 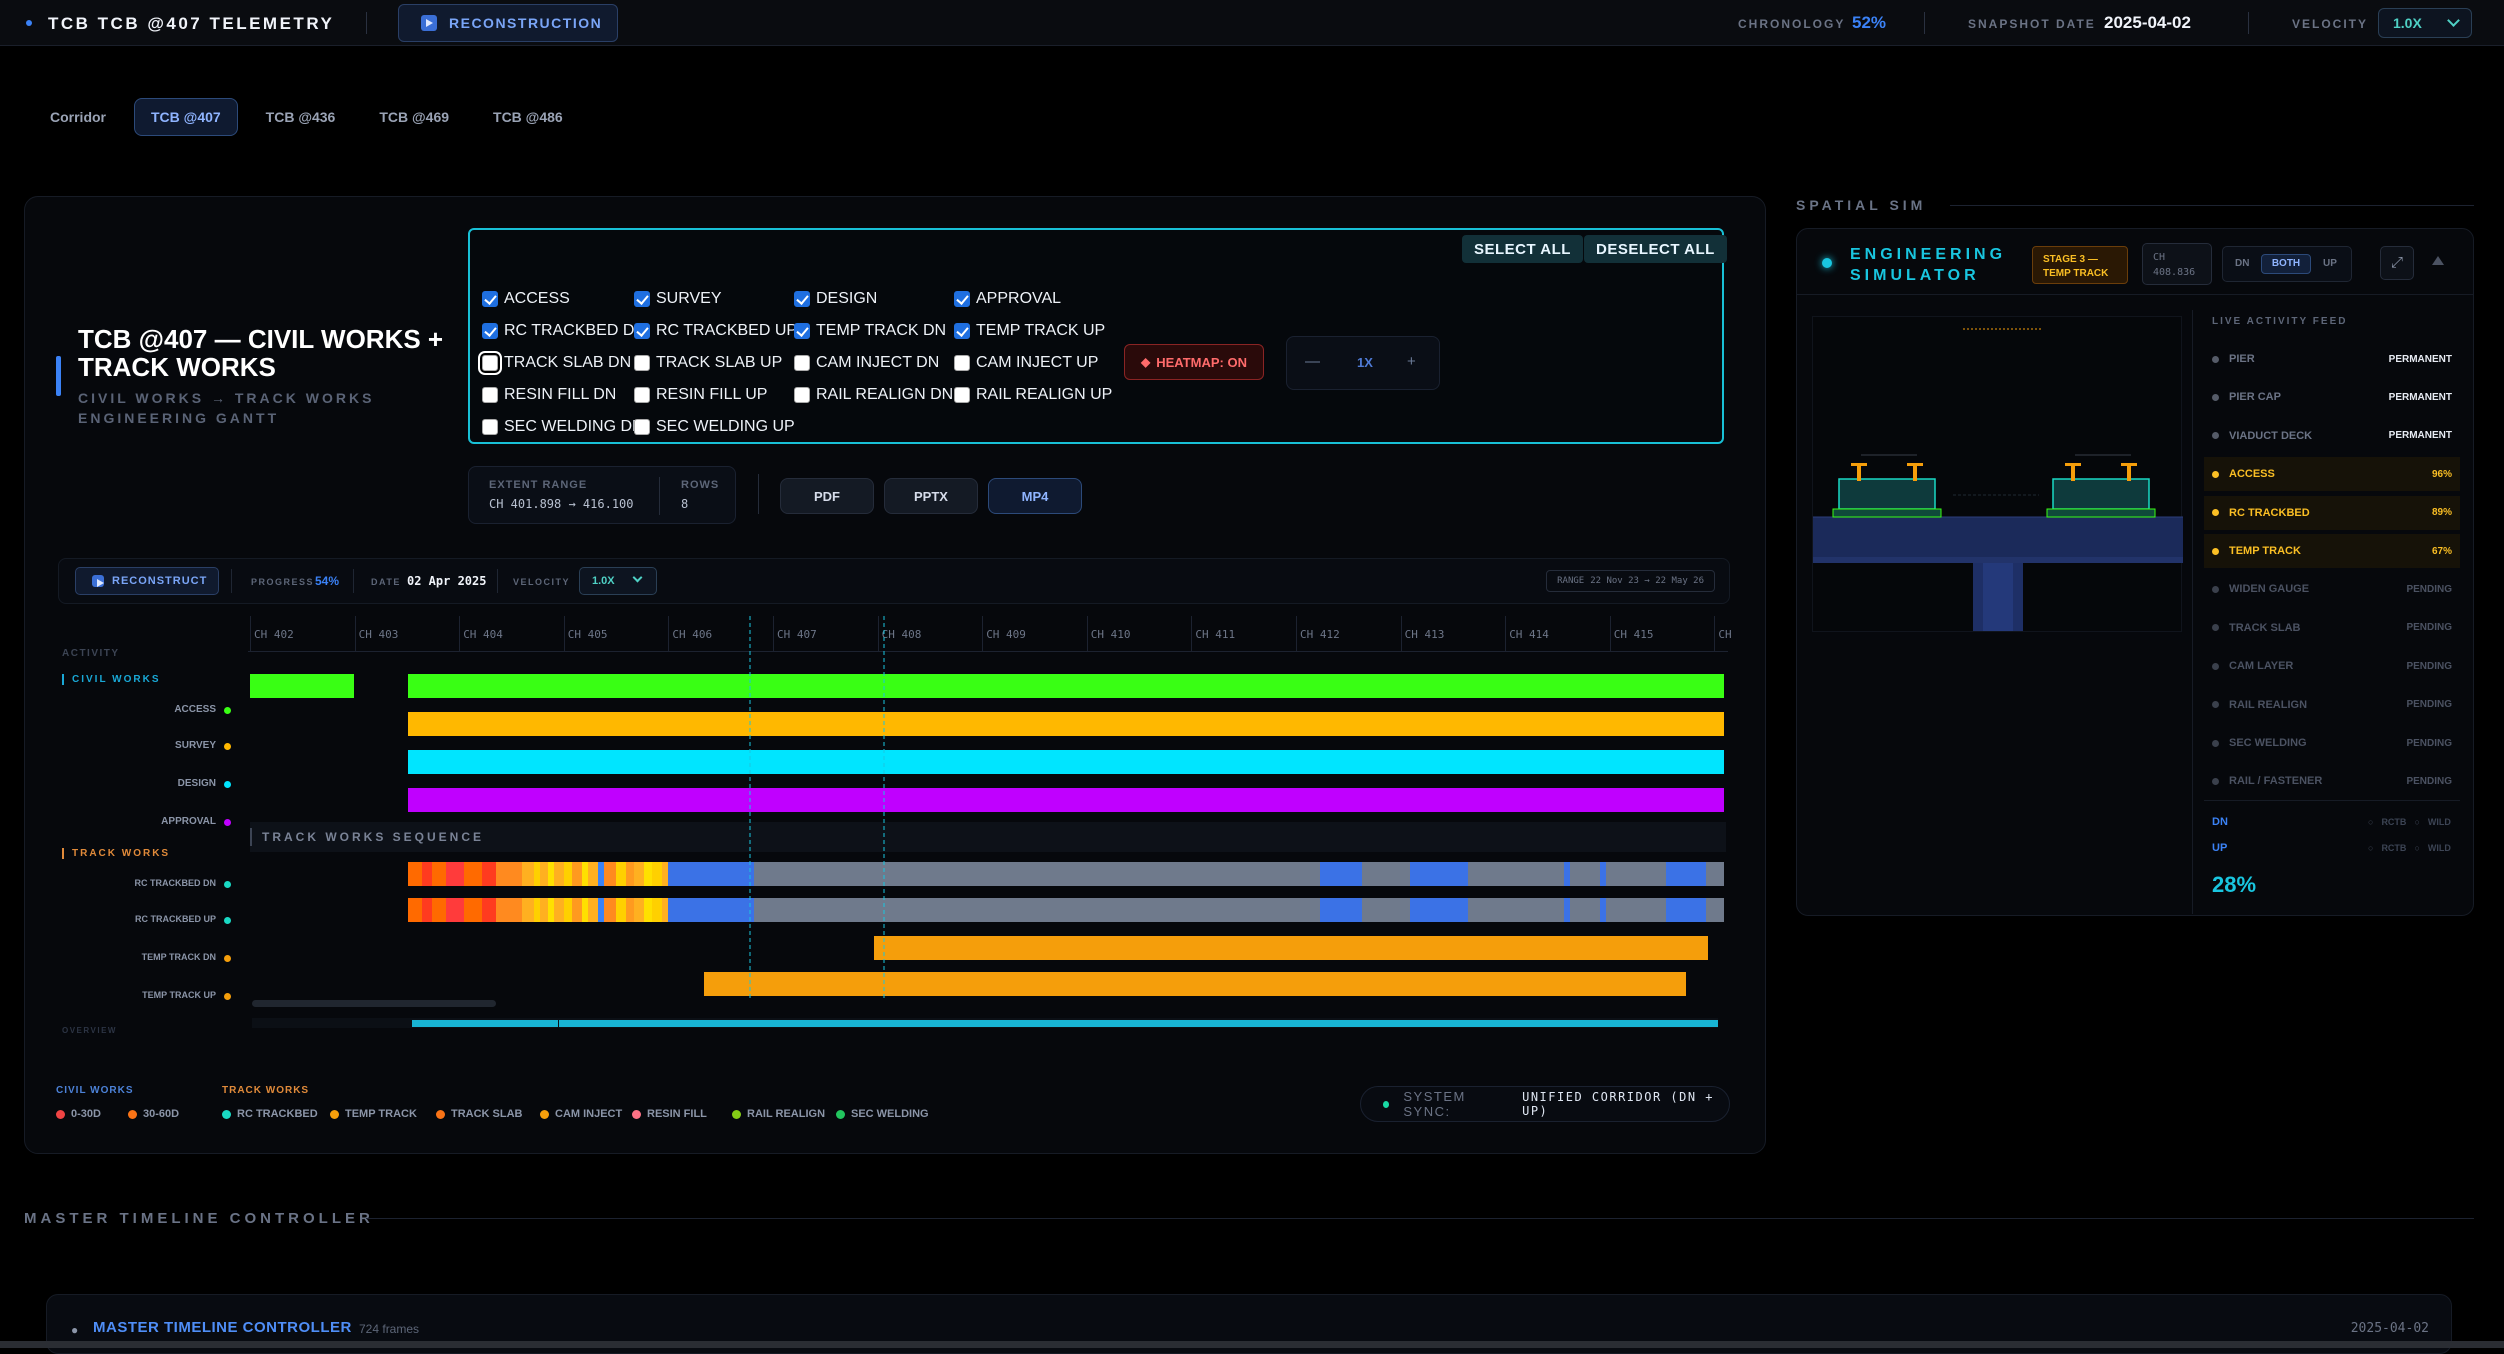 I want to click on filter-checkbox-cam-inject-up: CAM INJECT UP, so click(x=1026, y=363).